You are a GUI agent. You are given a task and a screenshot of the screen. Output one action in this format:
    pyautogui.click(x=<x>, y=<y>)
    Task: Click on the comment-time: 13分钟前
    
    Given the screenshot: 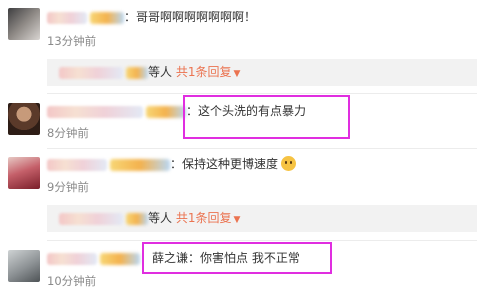 What is the action you would take?
    pyautogui.click(x=72, y=41)
    